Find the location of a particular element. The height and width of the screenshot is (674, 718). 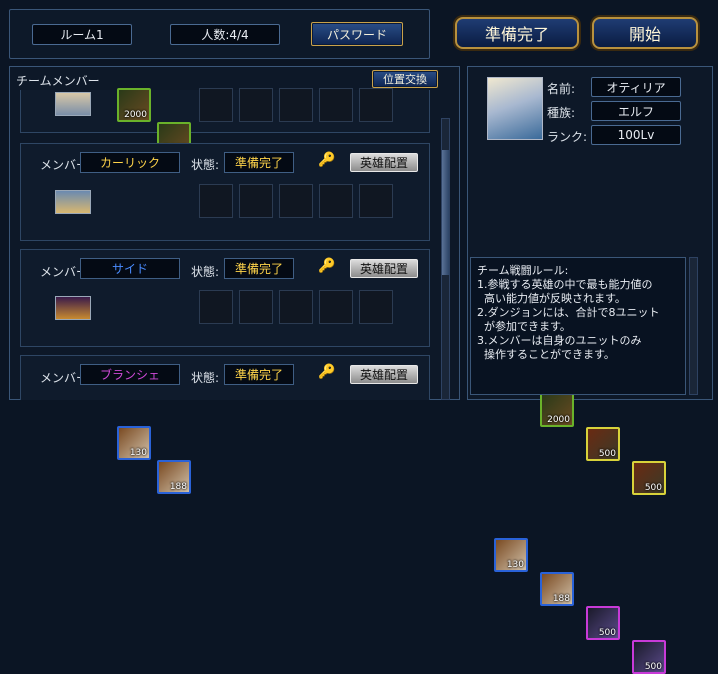

member-name-field: サイド is located at coordinates (130, 268).